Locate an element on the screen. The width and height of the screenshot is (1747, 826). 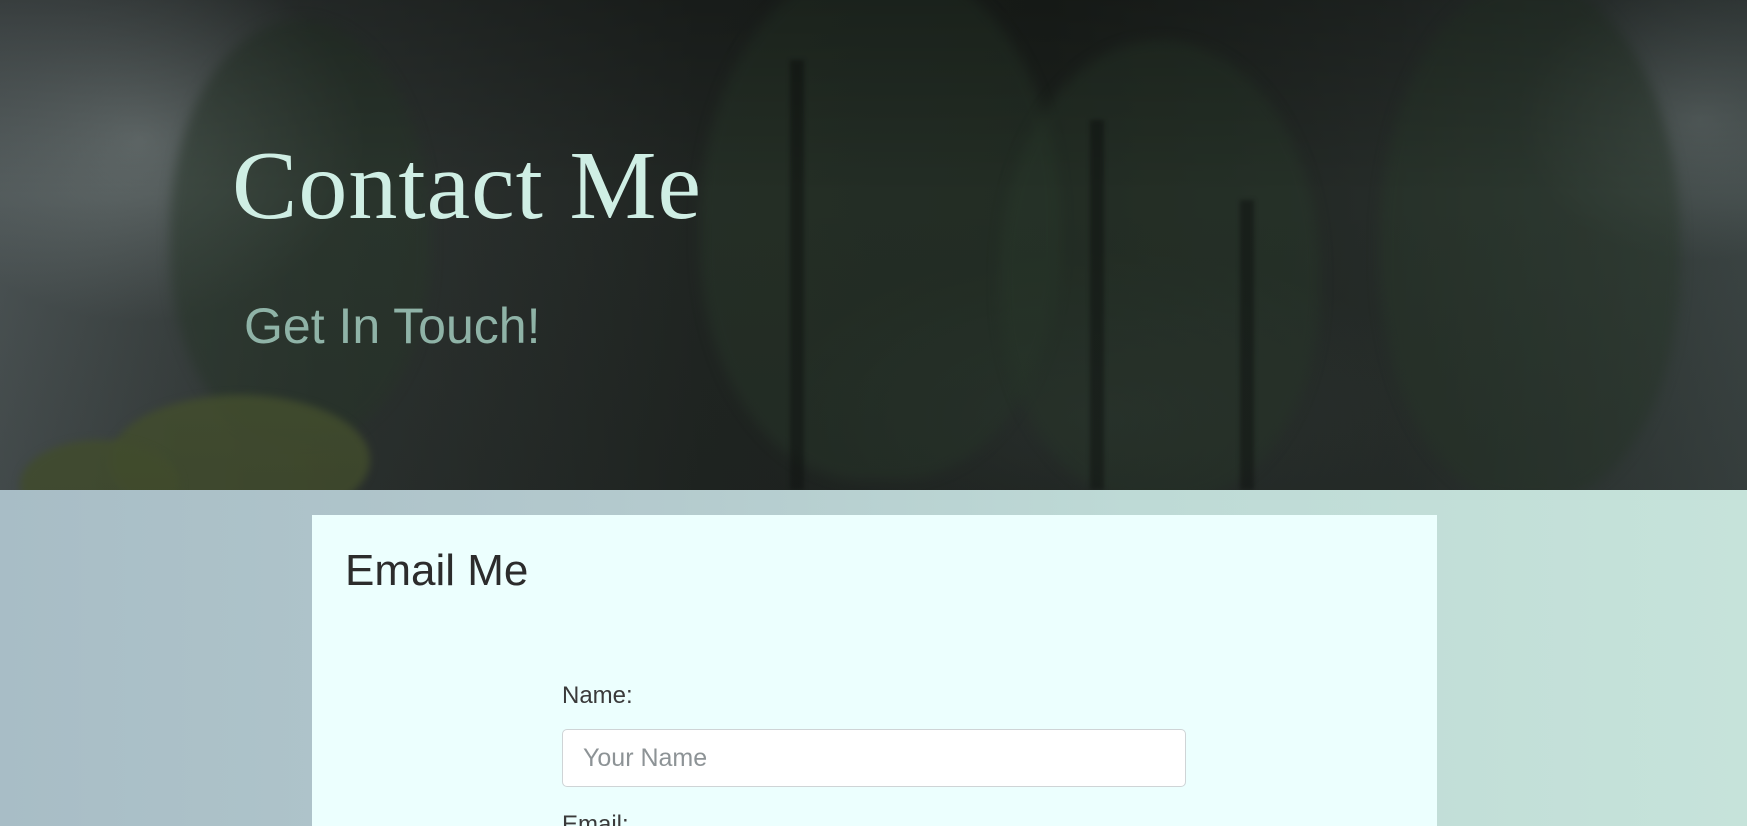
email-label: Email: is located at coordinates (595, 818).